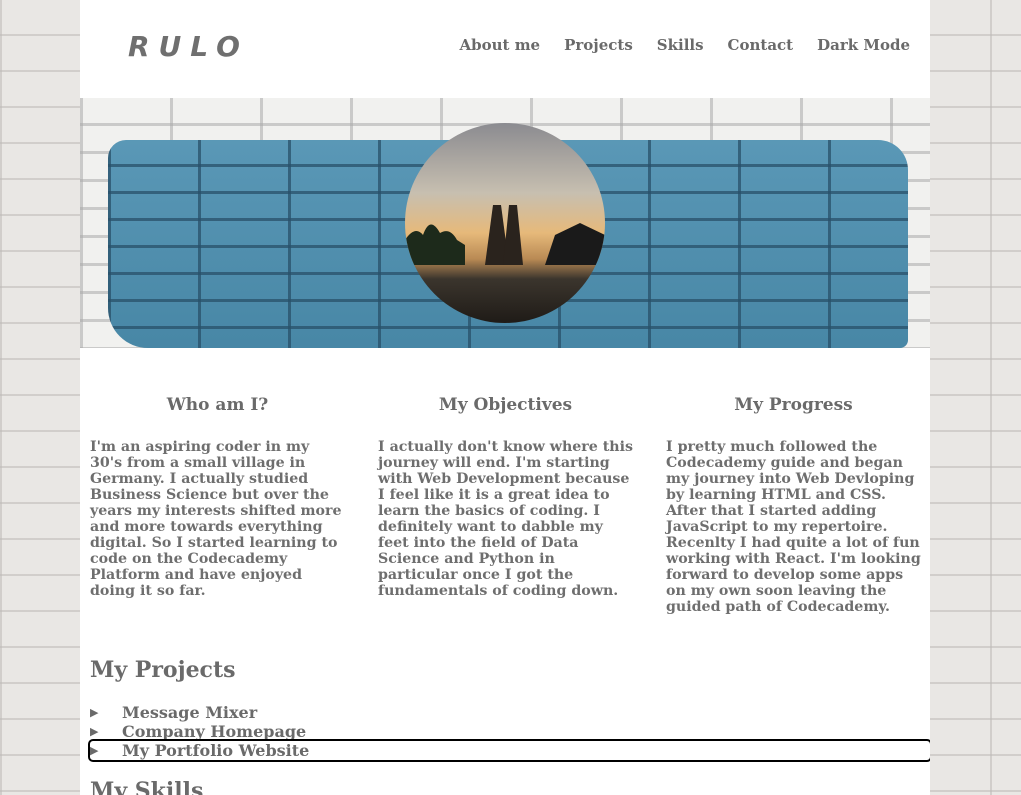  Describe the element at coordinates (147, 786) in the screenshot. I see `skills-heading: My Skills` at that location.